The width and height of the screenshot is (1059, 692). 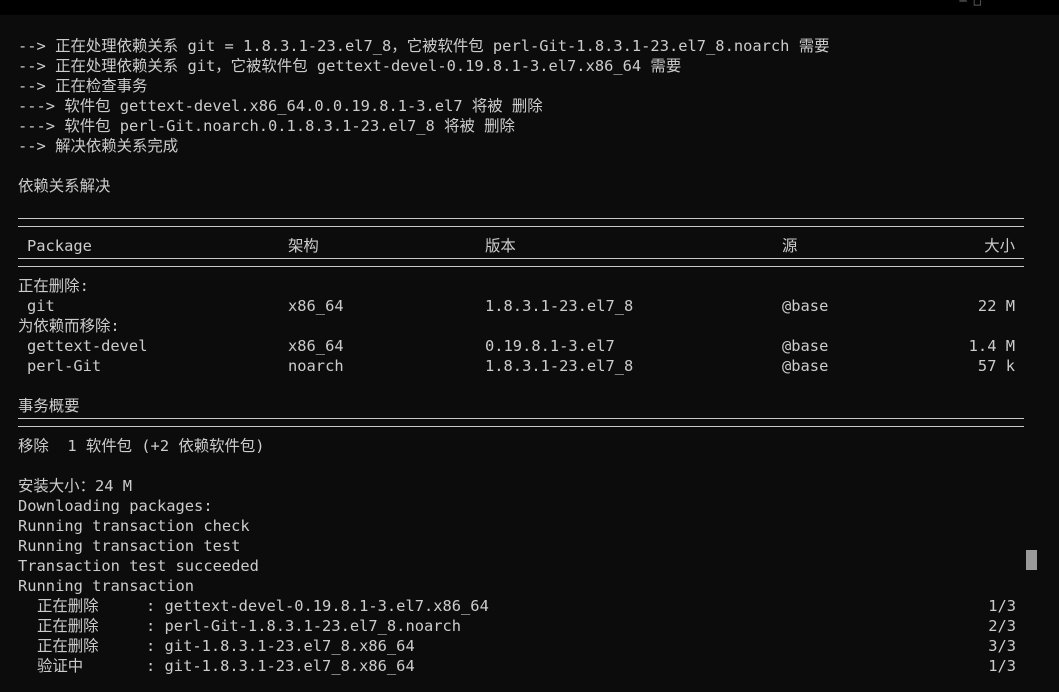 What do you see at coordinates (75, 486) in the screenshot?
I see `install-size: 安装大小：24 M` at bounding box center [75, 486].